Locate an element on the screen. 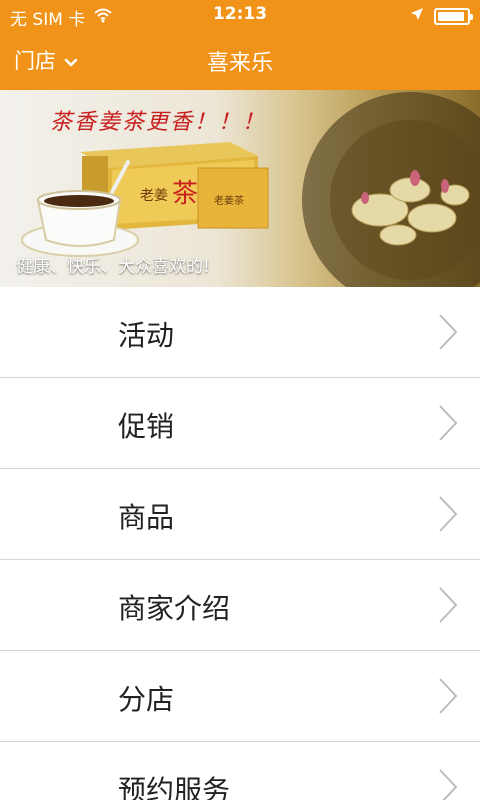 The image size is (480, 800). page-title: 喜来乐 is located at coordinates (239, 63).